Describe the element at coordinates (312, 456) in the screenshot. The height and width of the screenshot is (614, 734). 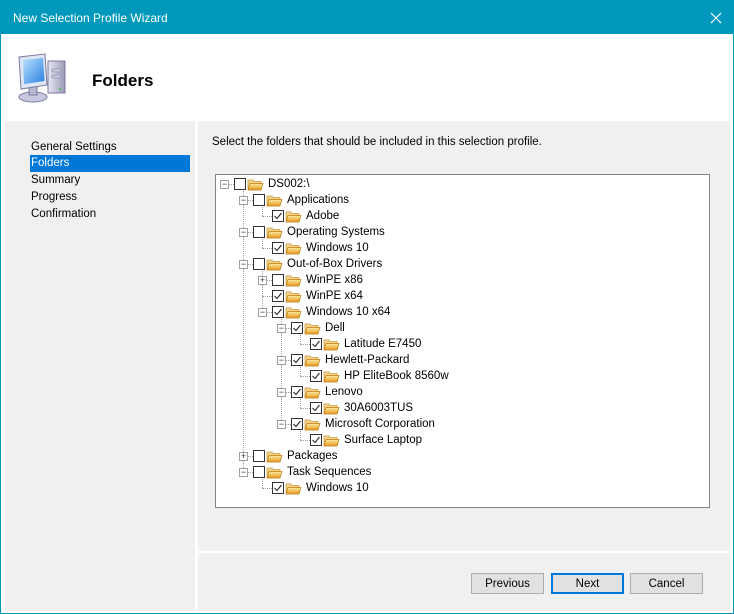
I see `tree-node-label: Packages` at that location.